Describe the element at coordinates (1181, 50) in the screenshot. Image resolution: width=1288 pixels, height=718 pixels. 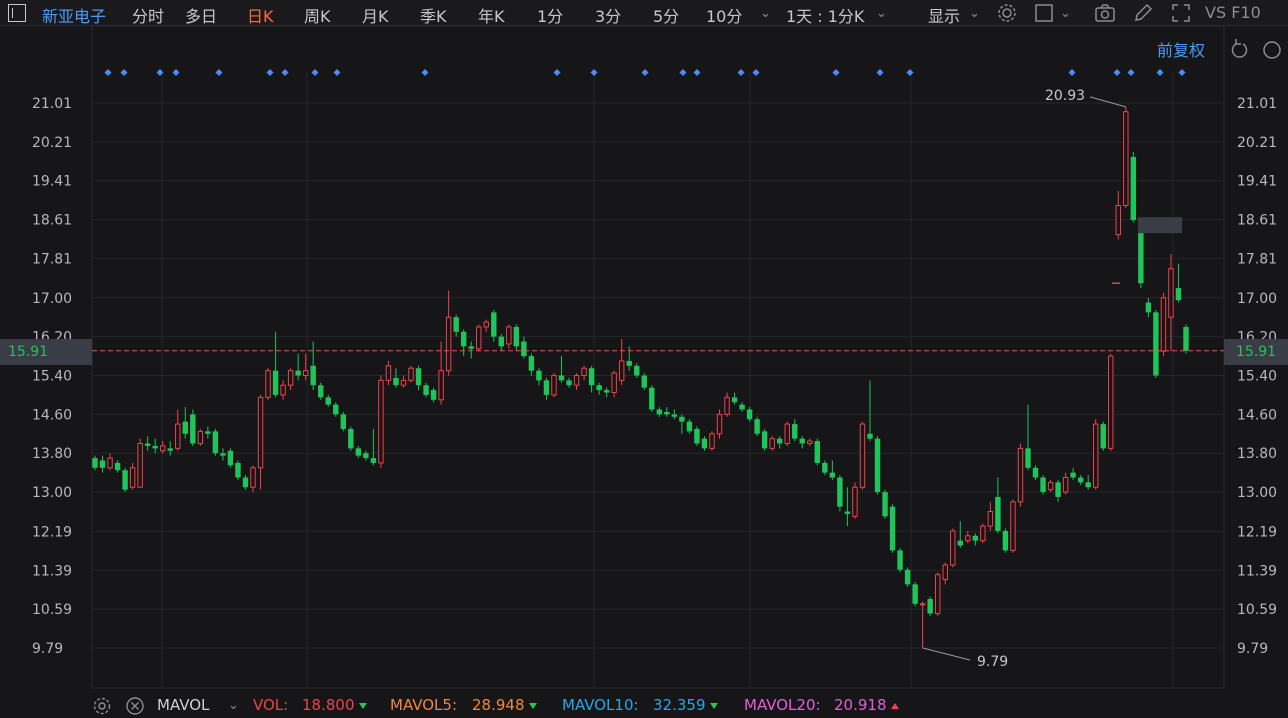
I see `adjust-mode-label: 前复权` at that location.